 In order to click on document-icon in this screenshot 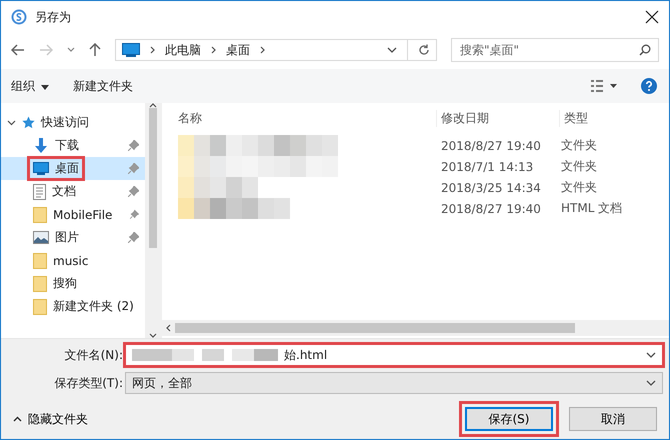, I will do `click(39, 192)`.